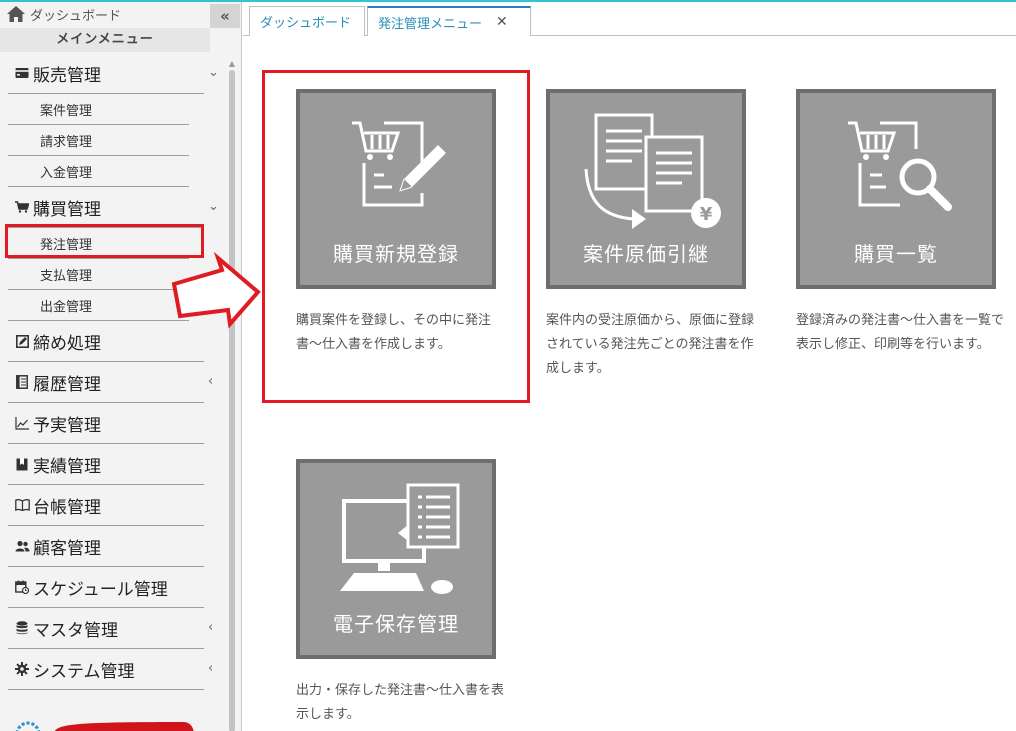 This screenshot has width=1016, height=731. I want to click on tile-purchase-list: 購買一覧, so click(896, 189).